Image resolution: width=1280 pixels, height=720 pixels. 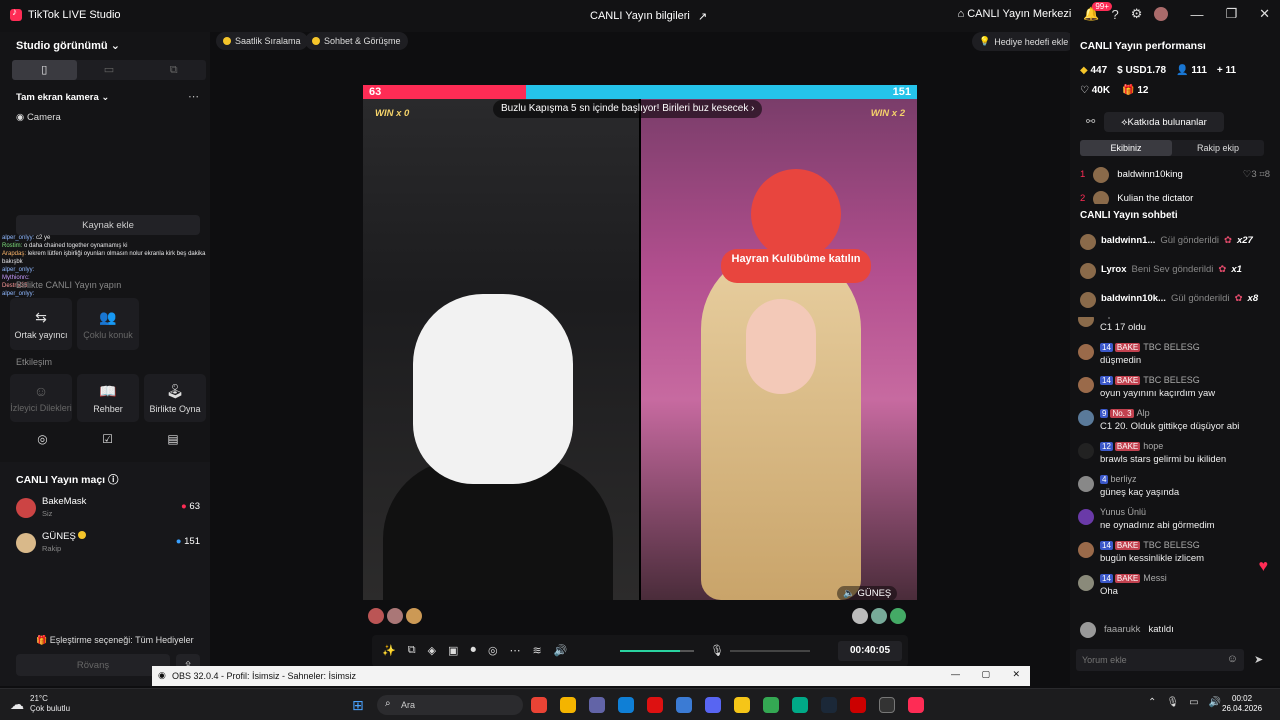 What do you see at coordinates (568, 705) in the screenshot?
I see `store-icon` at bounding box center [568, 705].